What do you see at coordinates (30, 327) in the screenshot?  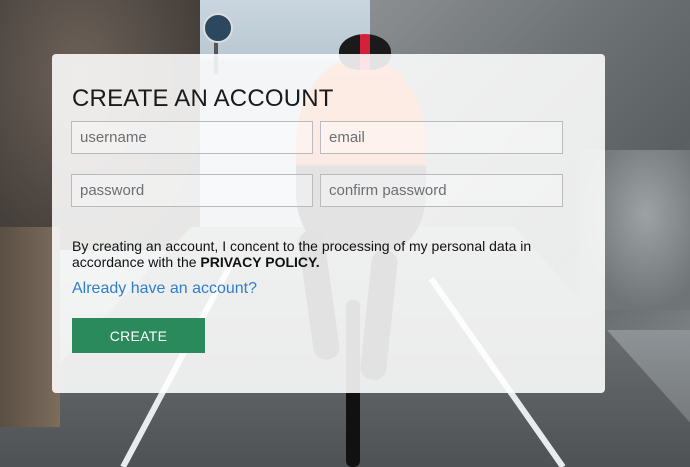 I see `background-wall` at bounding box center [30, 327].